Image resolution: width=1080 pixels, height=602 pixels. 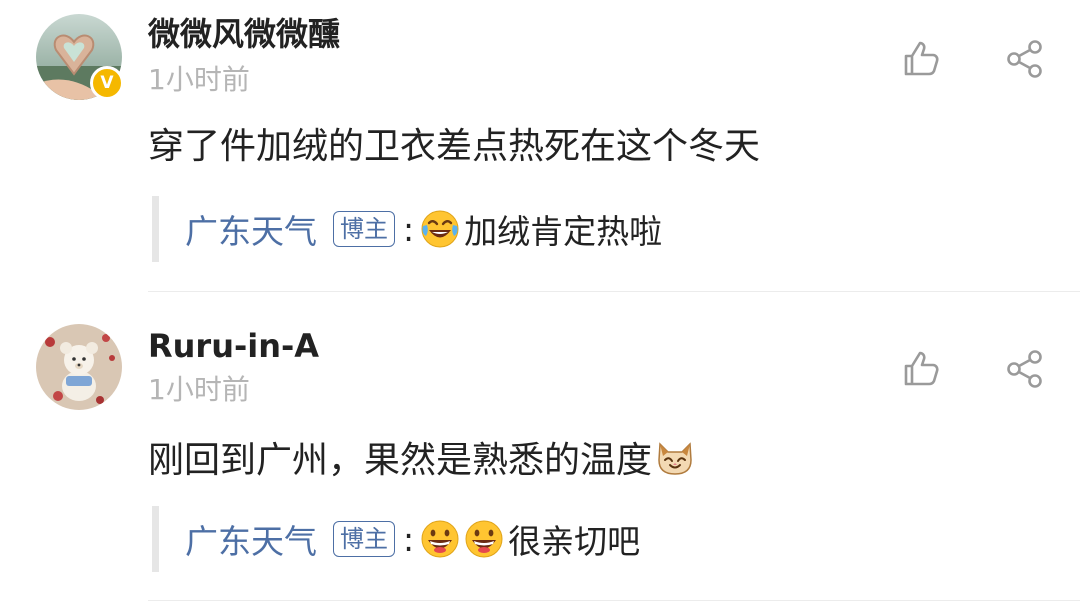 I want to click on comment-text-row: 刚回到广州，果然是熟悉的温度, so click(x=422, y=460).